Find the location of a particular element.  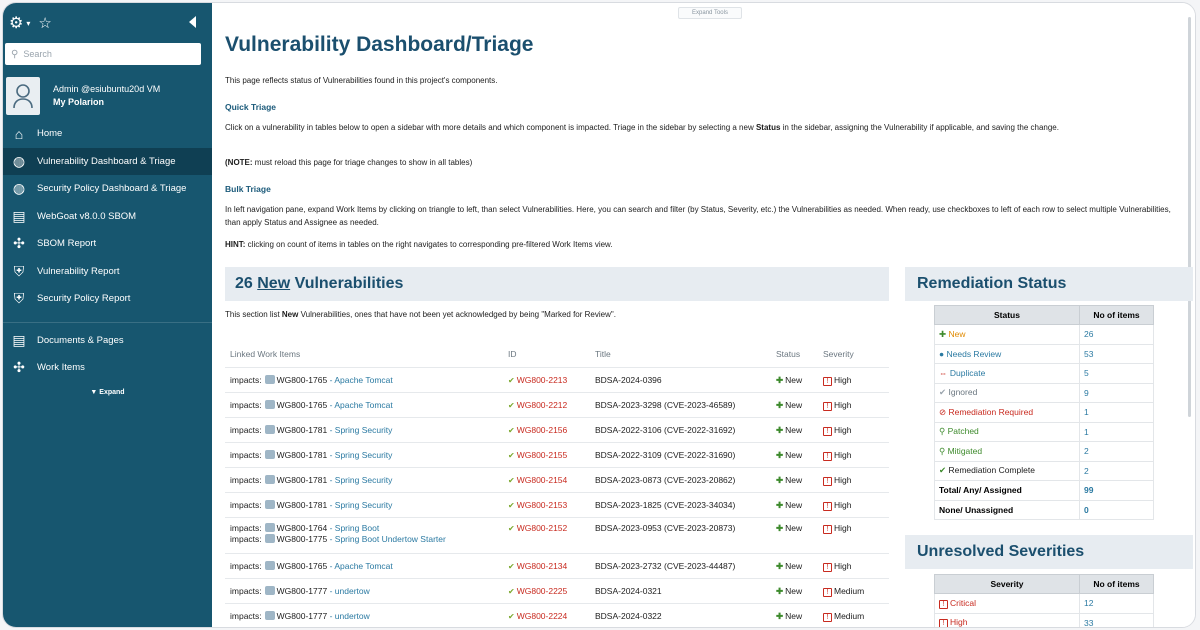

status-cell: ⇔ Duplicate is located at coordinates (1007, 373).